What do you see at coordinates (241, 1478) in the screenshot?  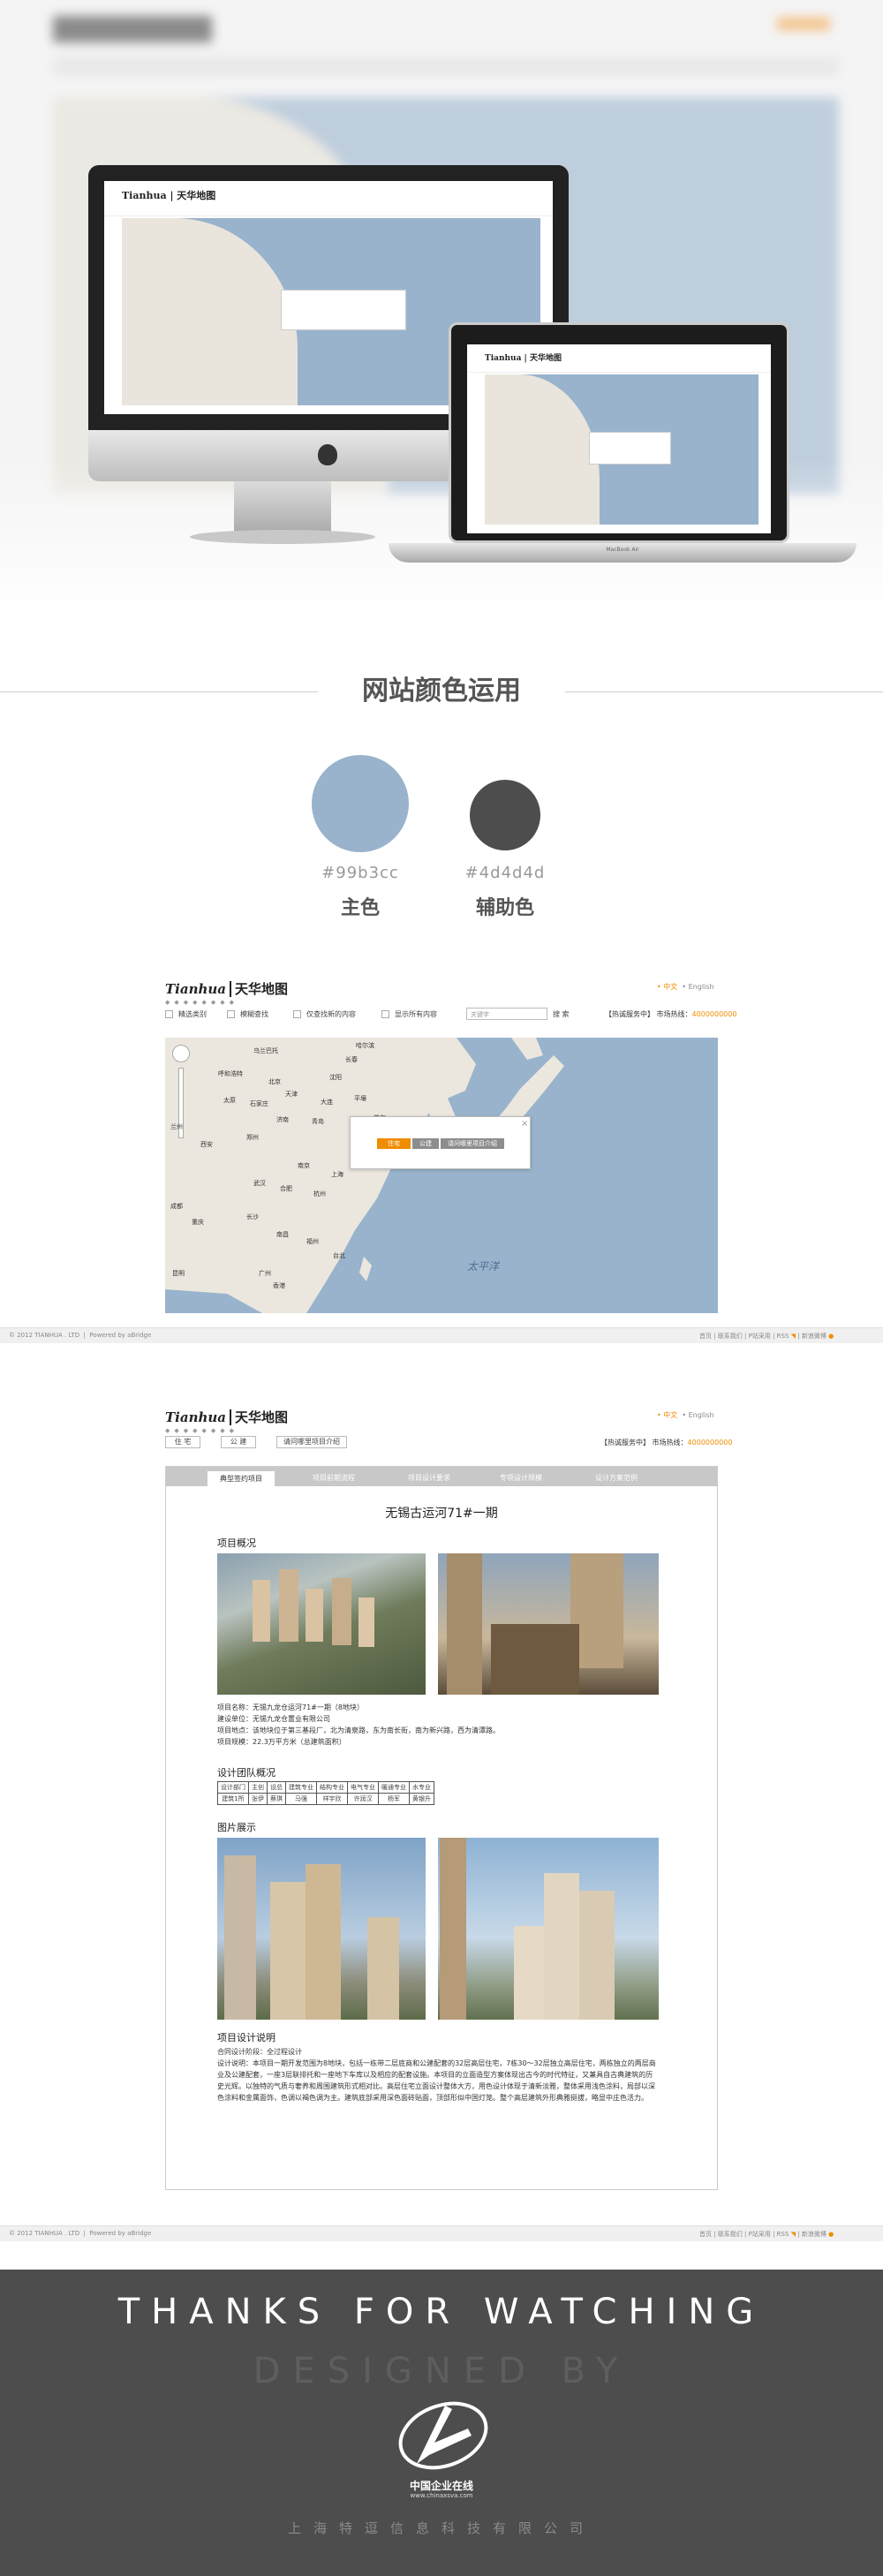 I see `tab-signed-projects: 典型签约项目` at bounding box center [241, 1478].